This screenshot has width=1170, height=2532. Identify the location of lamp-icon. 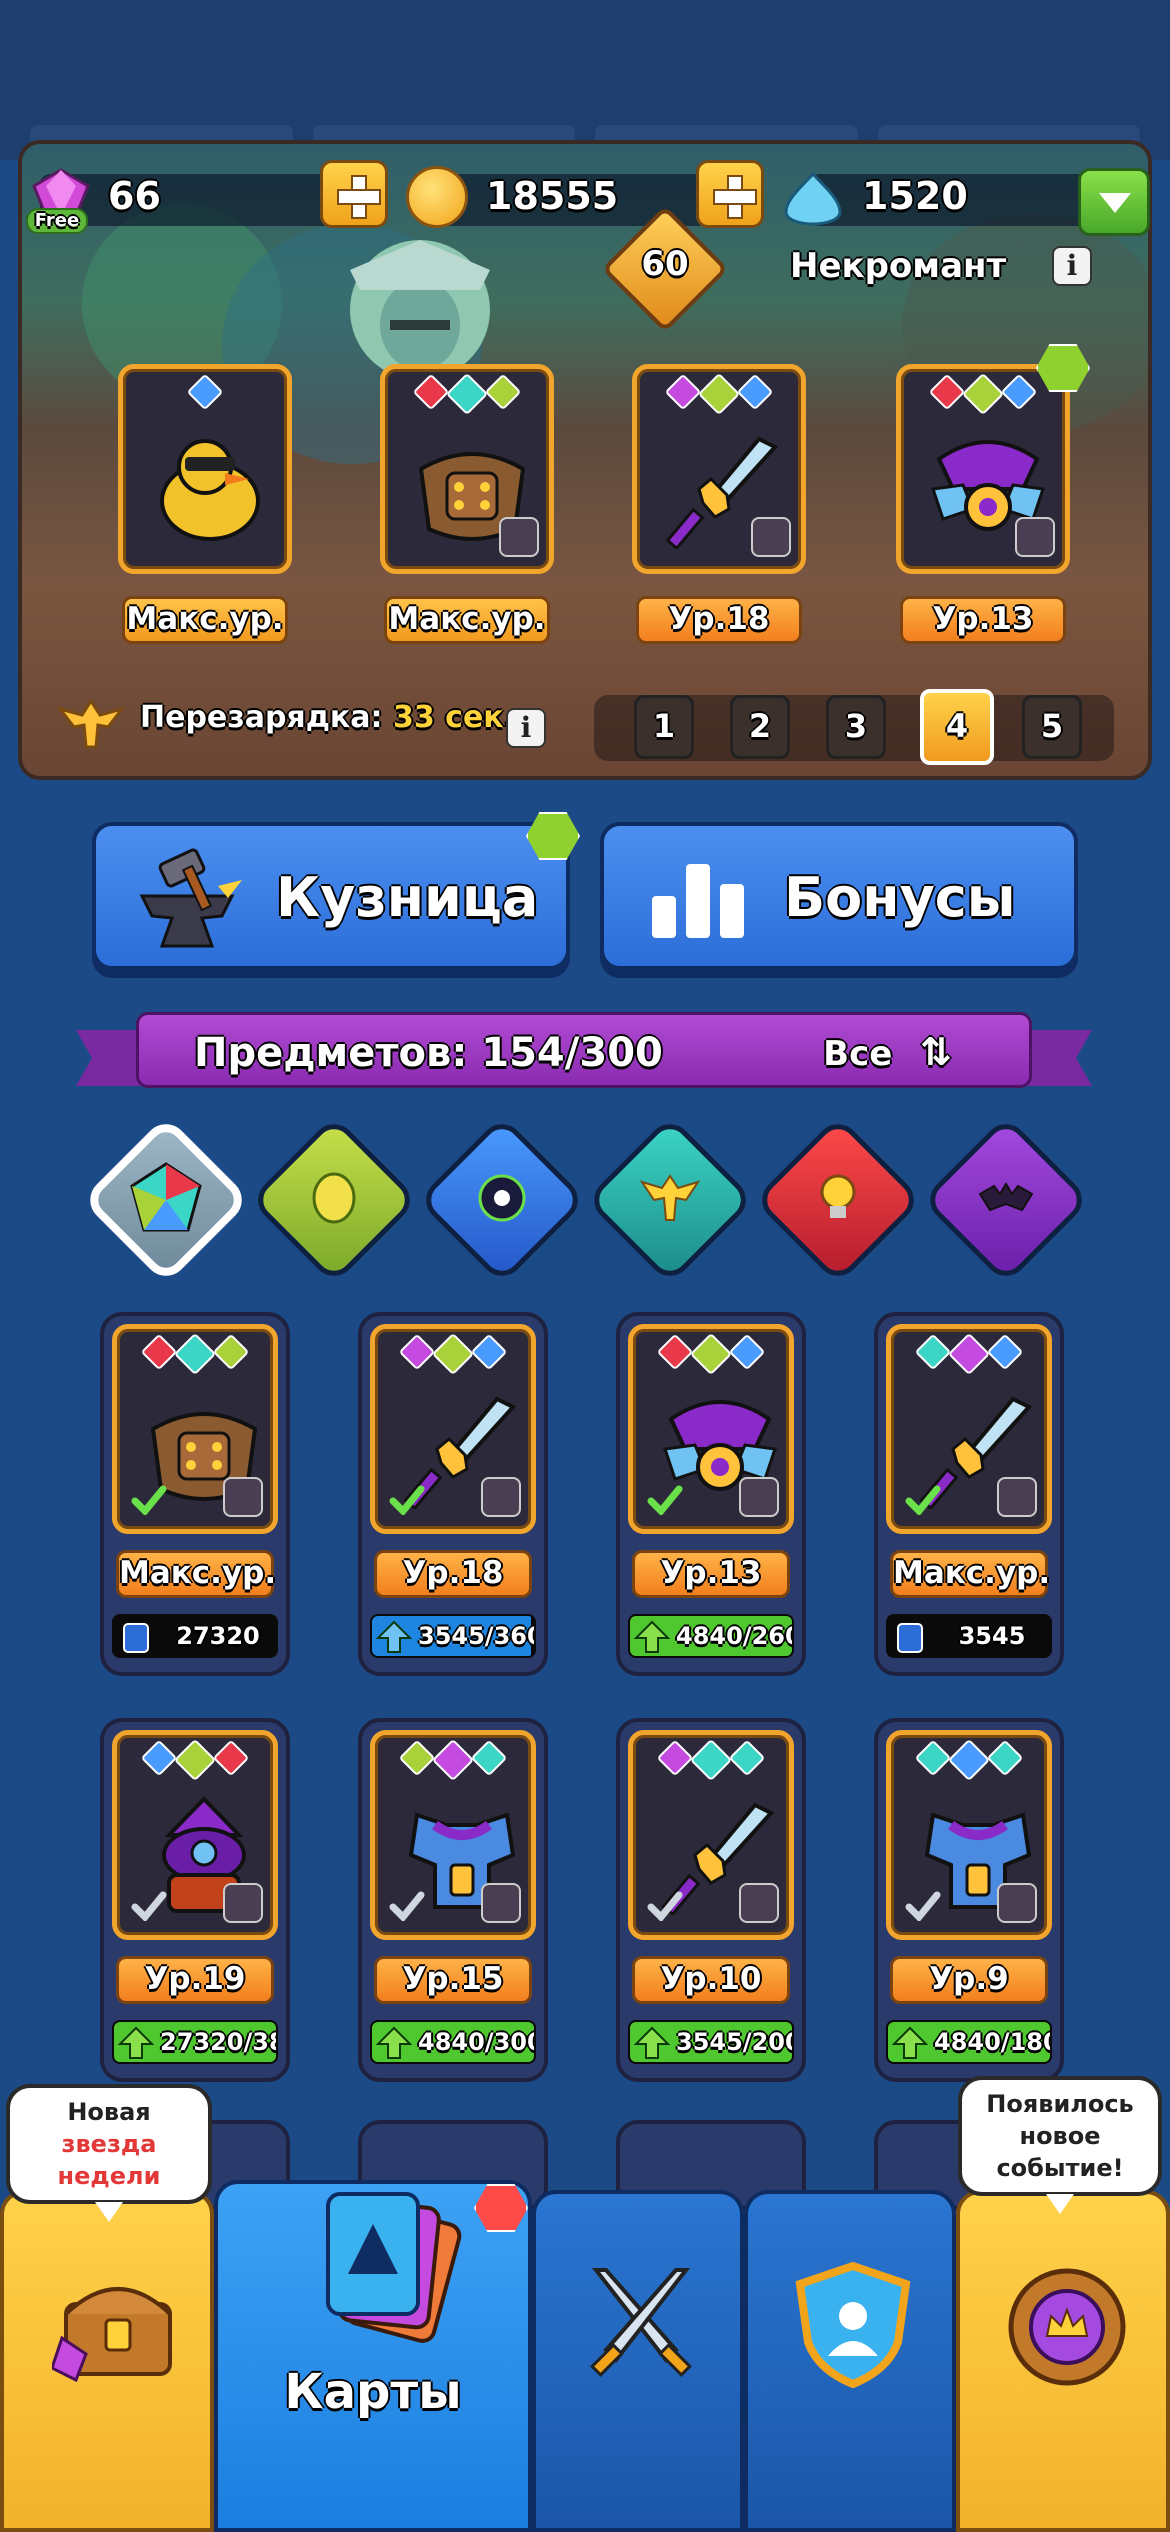
(838, 1196).